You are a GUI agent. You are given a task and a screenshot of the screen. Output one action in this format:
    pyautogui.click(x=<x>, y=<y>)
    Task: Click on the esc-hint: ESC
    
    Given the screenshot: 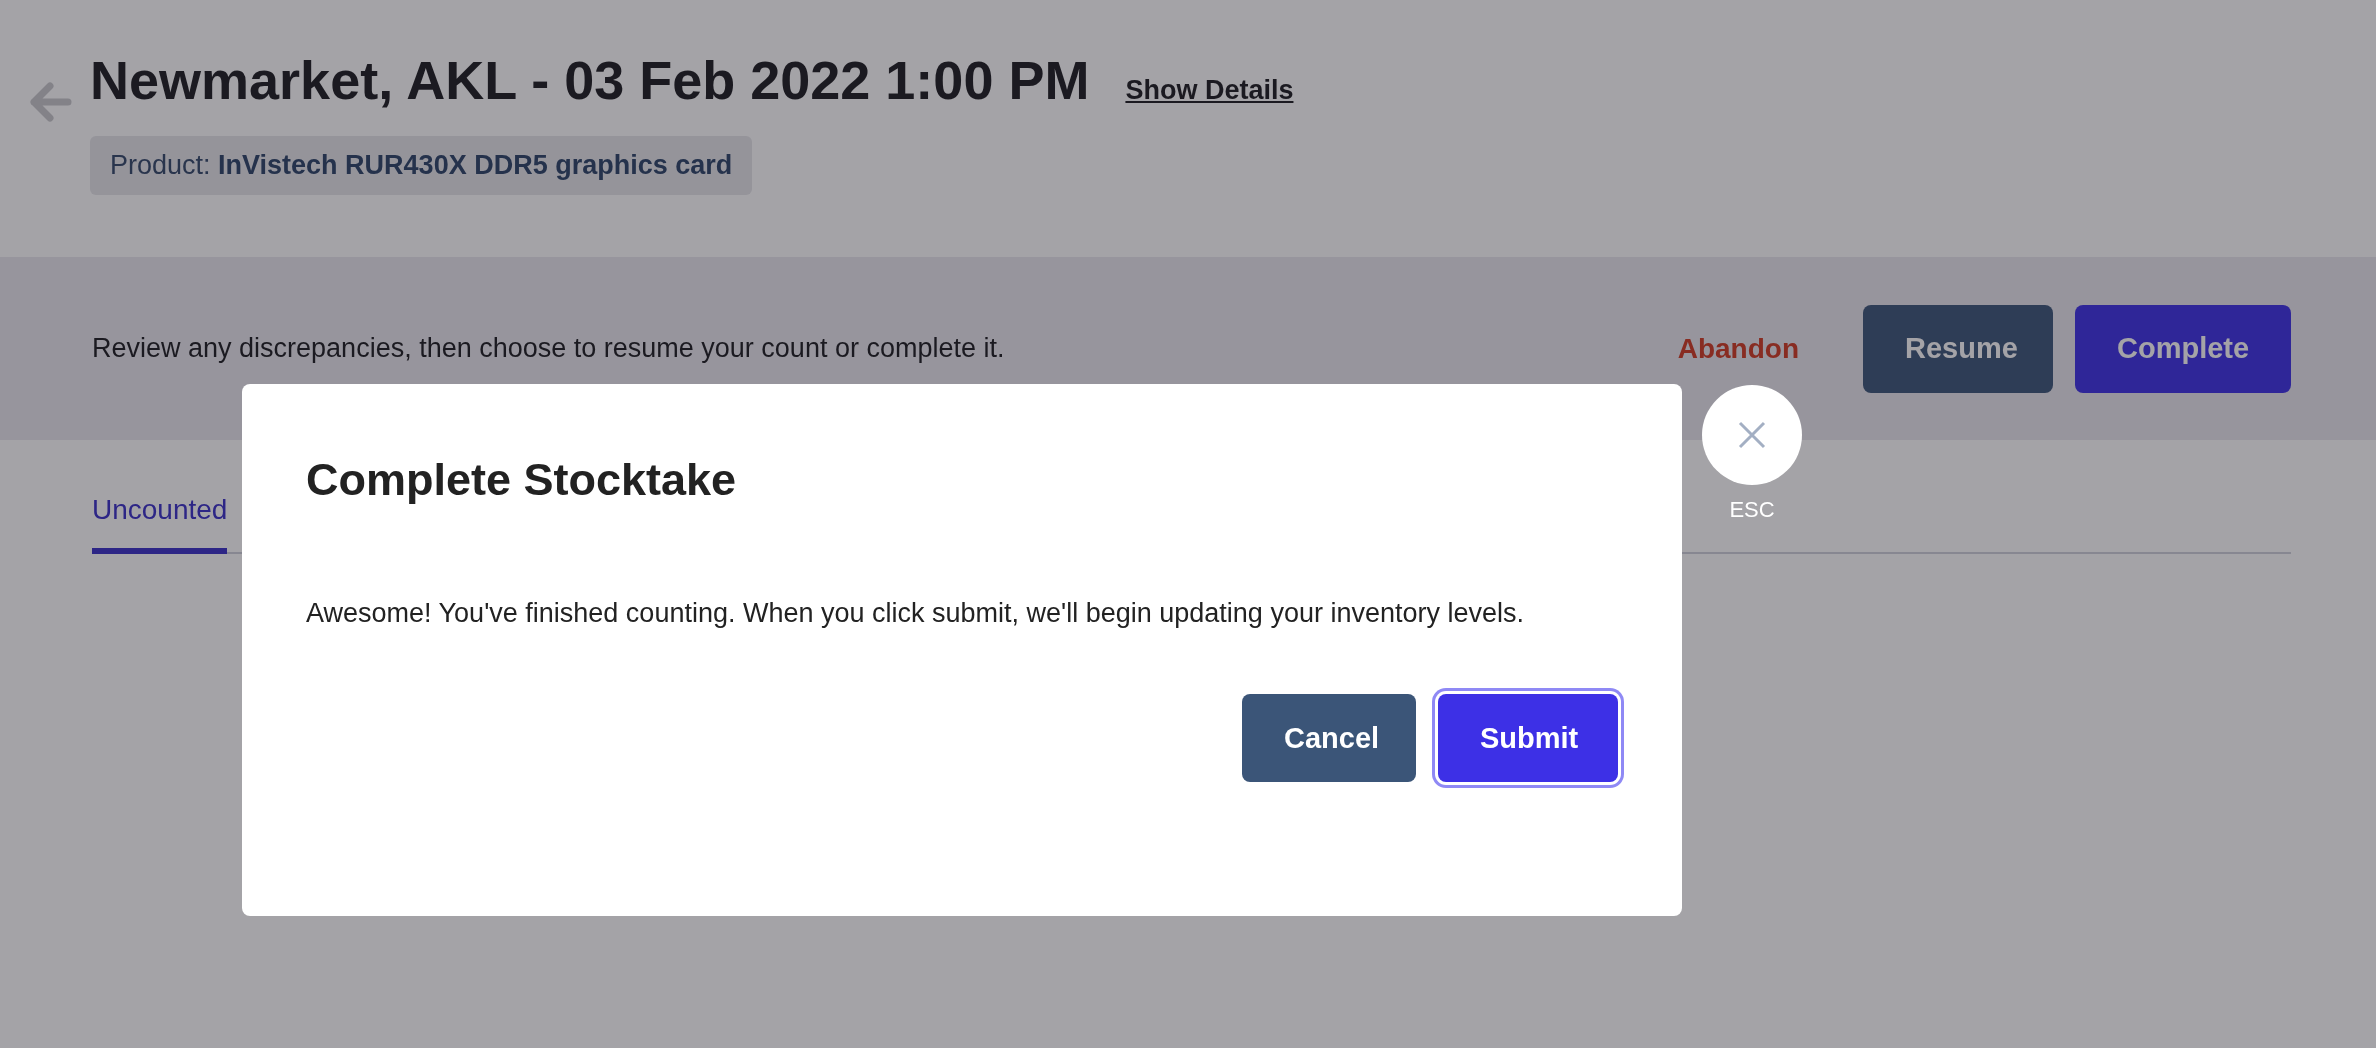 What is the action you would take?
    pyautogui.click(x=1752, y=510)
    